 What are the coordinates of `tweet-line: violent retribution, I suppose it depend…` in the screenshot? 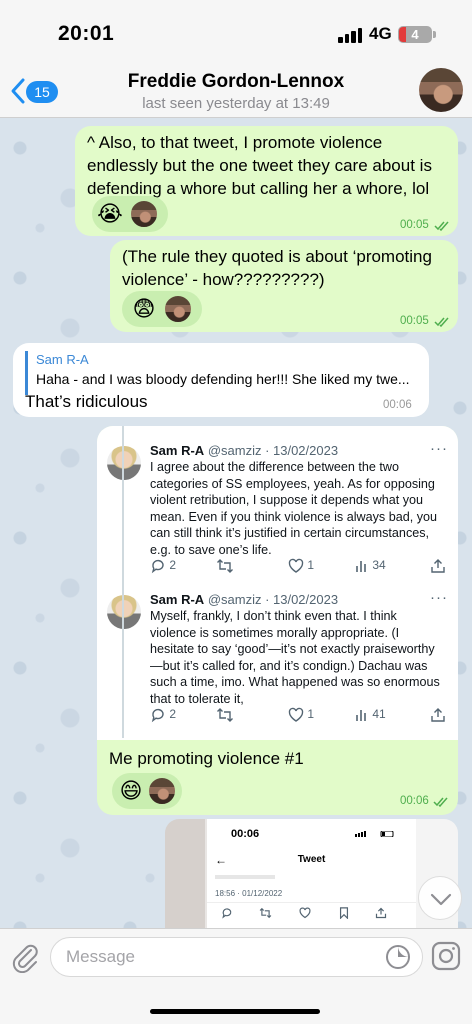 It's located at (287, 500).